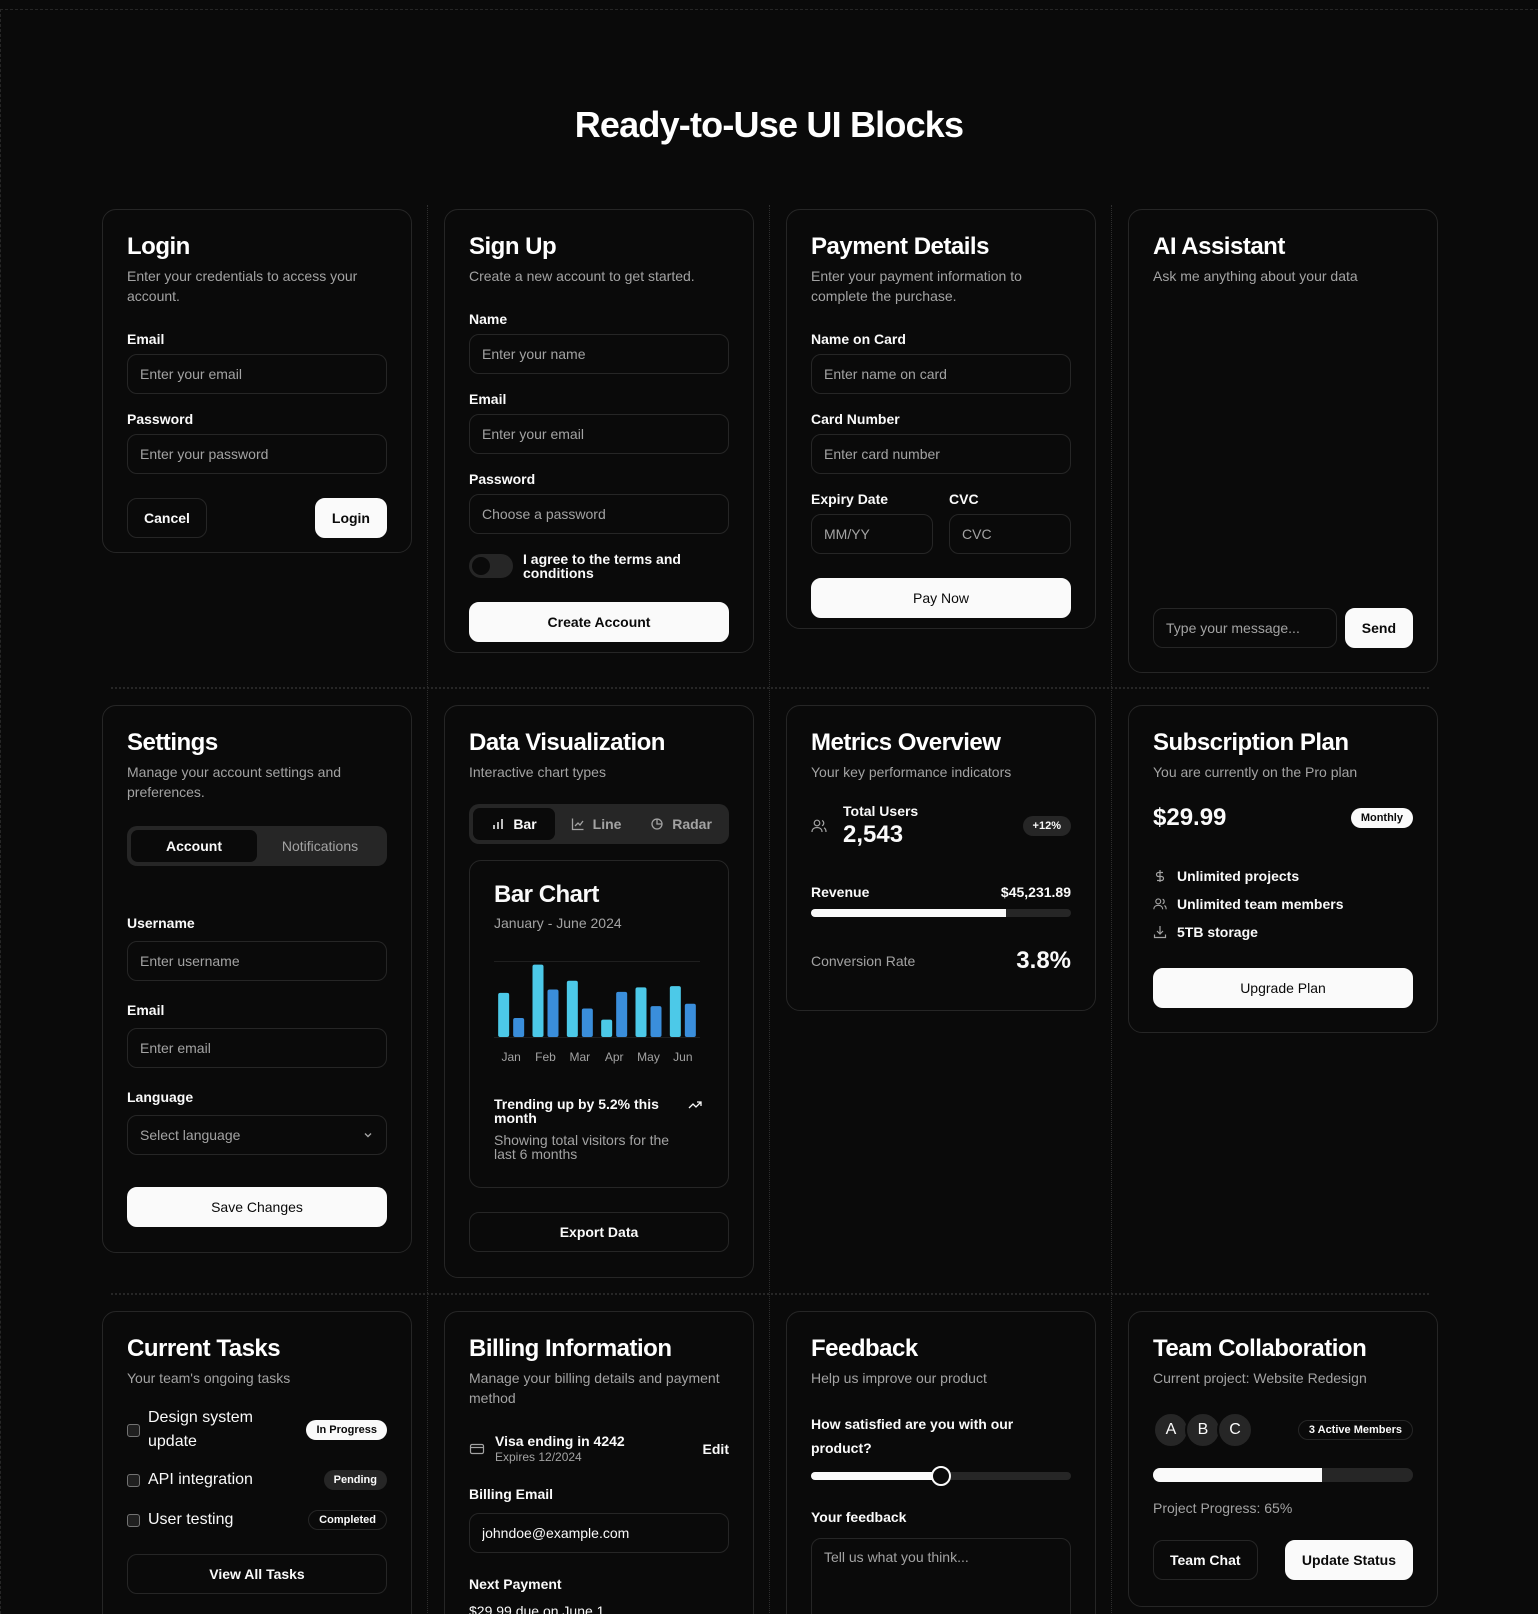 The height and width of the screenshot is (1614, 1538). I want to click on team-title: Team Collaboration, so click(1260, 1348).